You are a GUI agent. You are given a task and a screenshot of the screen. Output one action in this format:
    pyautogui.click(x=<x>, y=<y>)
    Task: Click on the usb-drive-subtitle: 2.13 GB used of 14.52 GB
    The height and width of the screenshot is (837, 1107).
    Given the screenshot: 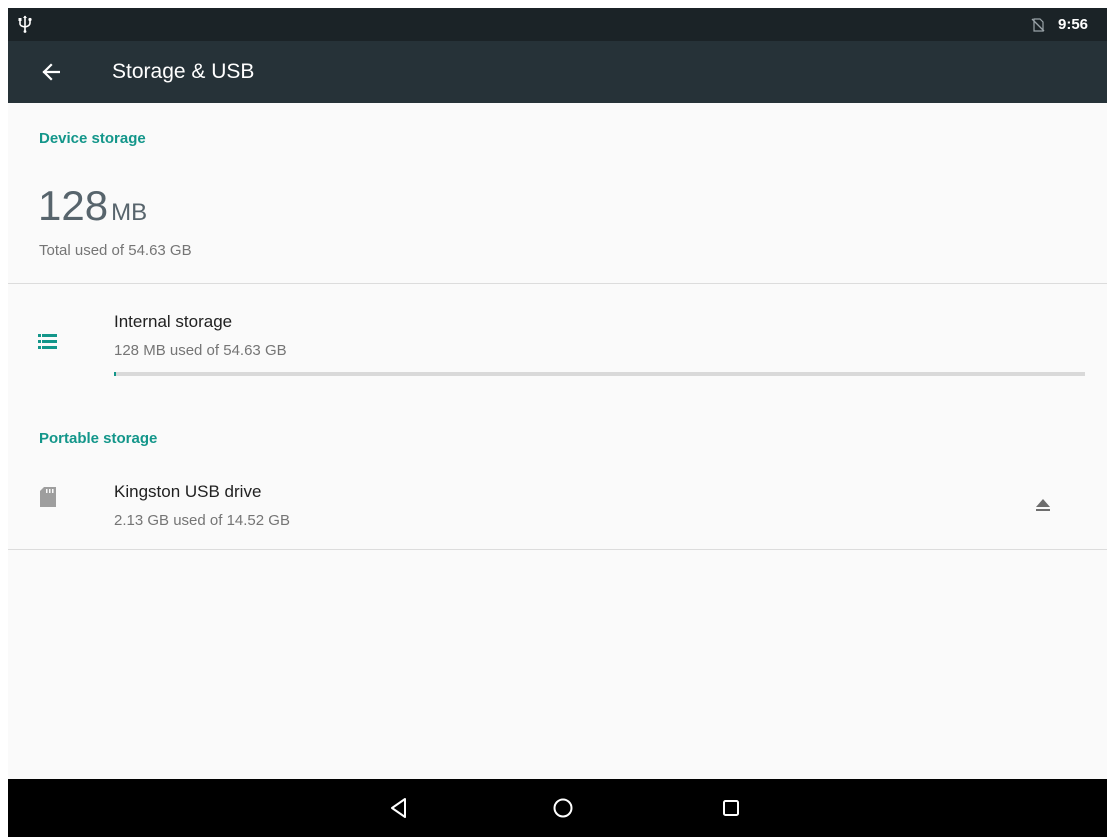 What is the action you would take?
    pyautogui.click(x=202, y=520)
    